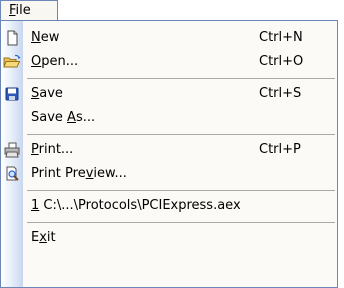  What do you see at coordinates (169, 238) in the screenshot?
I see `menu-item-exit: Exit` at bounding box center [169, 238].